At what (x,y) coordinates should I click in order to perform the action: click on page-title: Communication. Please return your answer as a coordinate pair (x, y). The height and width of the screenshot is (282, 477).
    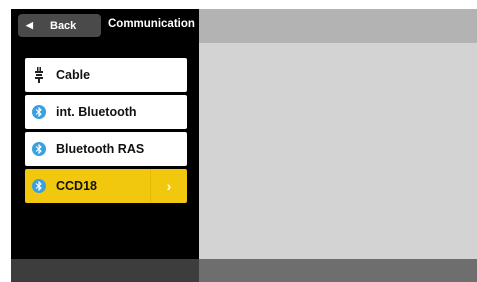
    Looking at the image, I should click on (151, 24).